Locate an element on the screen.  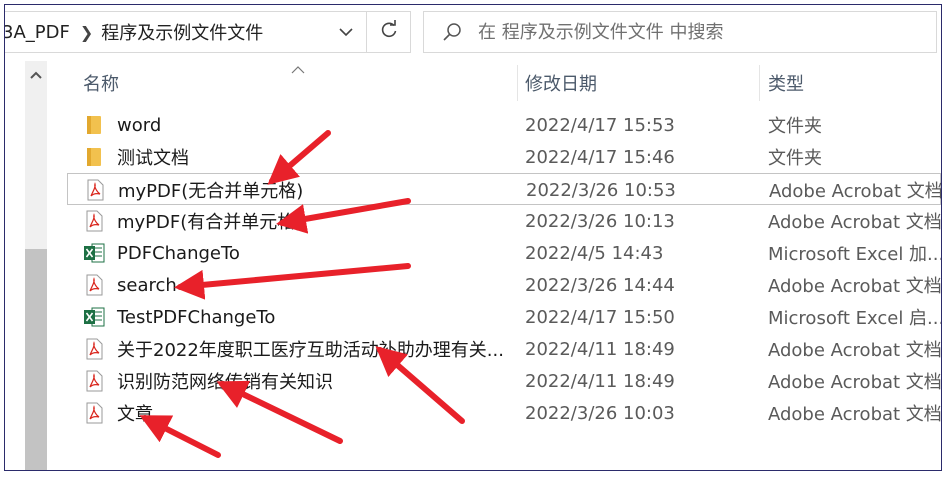
file-name: TestPDFChangeTo is located at coordinates (196, 317).